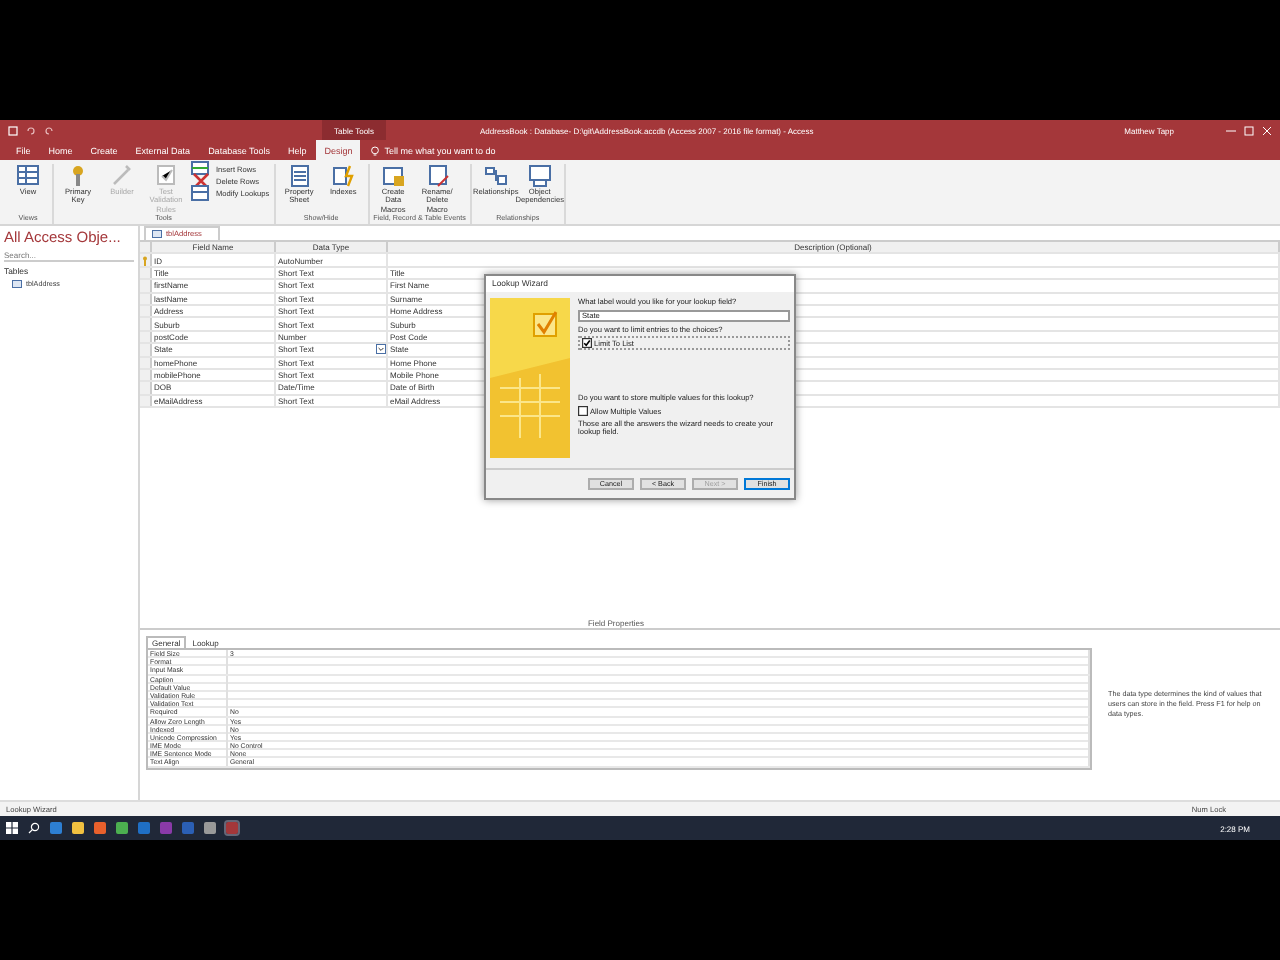  I want to click on limit-checkbox, so click(587, 343).